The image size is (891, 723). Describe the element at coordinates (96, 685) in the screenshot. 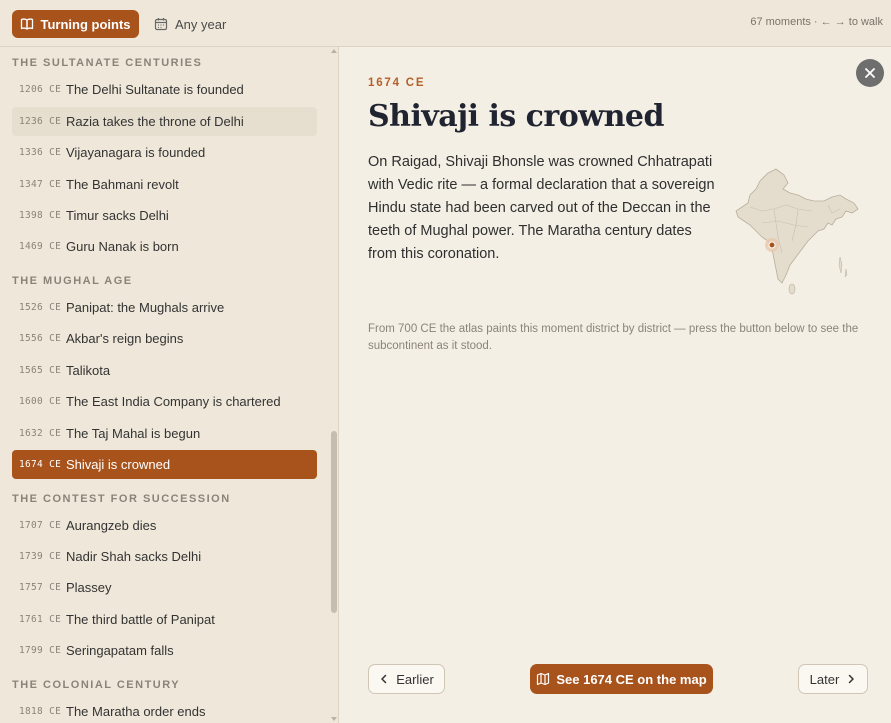

I see `section-header: THE COLONIAL CENTURY` at that location.